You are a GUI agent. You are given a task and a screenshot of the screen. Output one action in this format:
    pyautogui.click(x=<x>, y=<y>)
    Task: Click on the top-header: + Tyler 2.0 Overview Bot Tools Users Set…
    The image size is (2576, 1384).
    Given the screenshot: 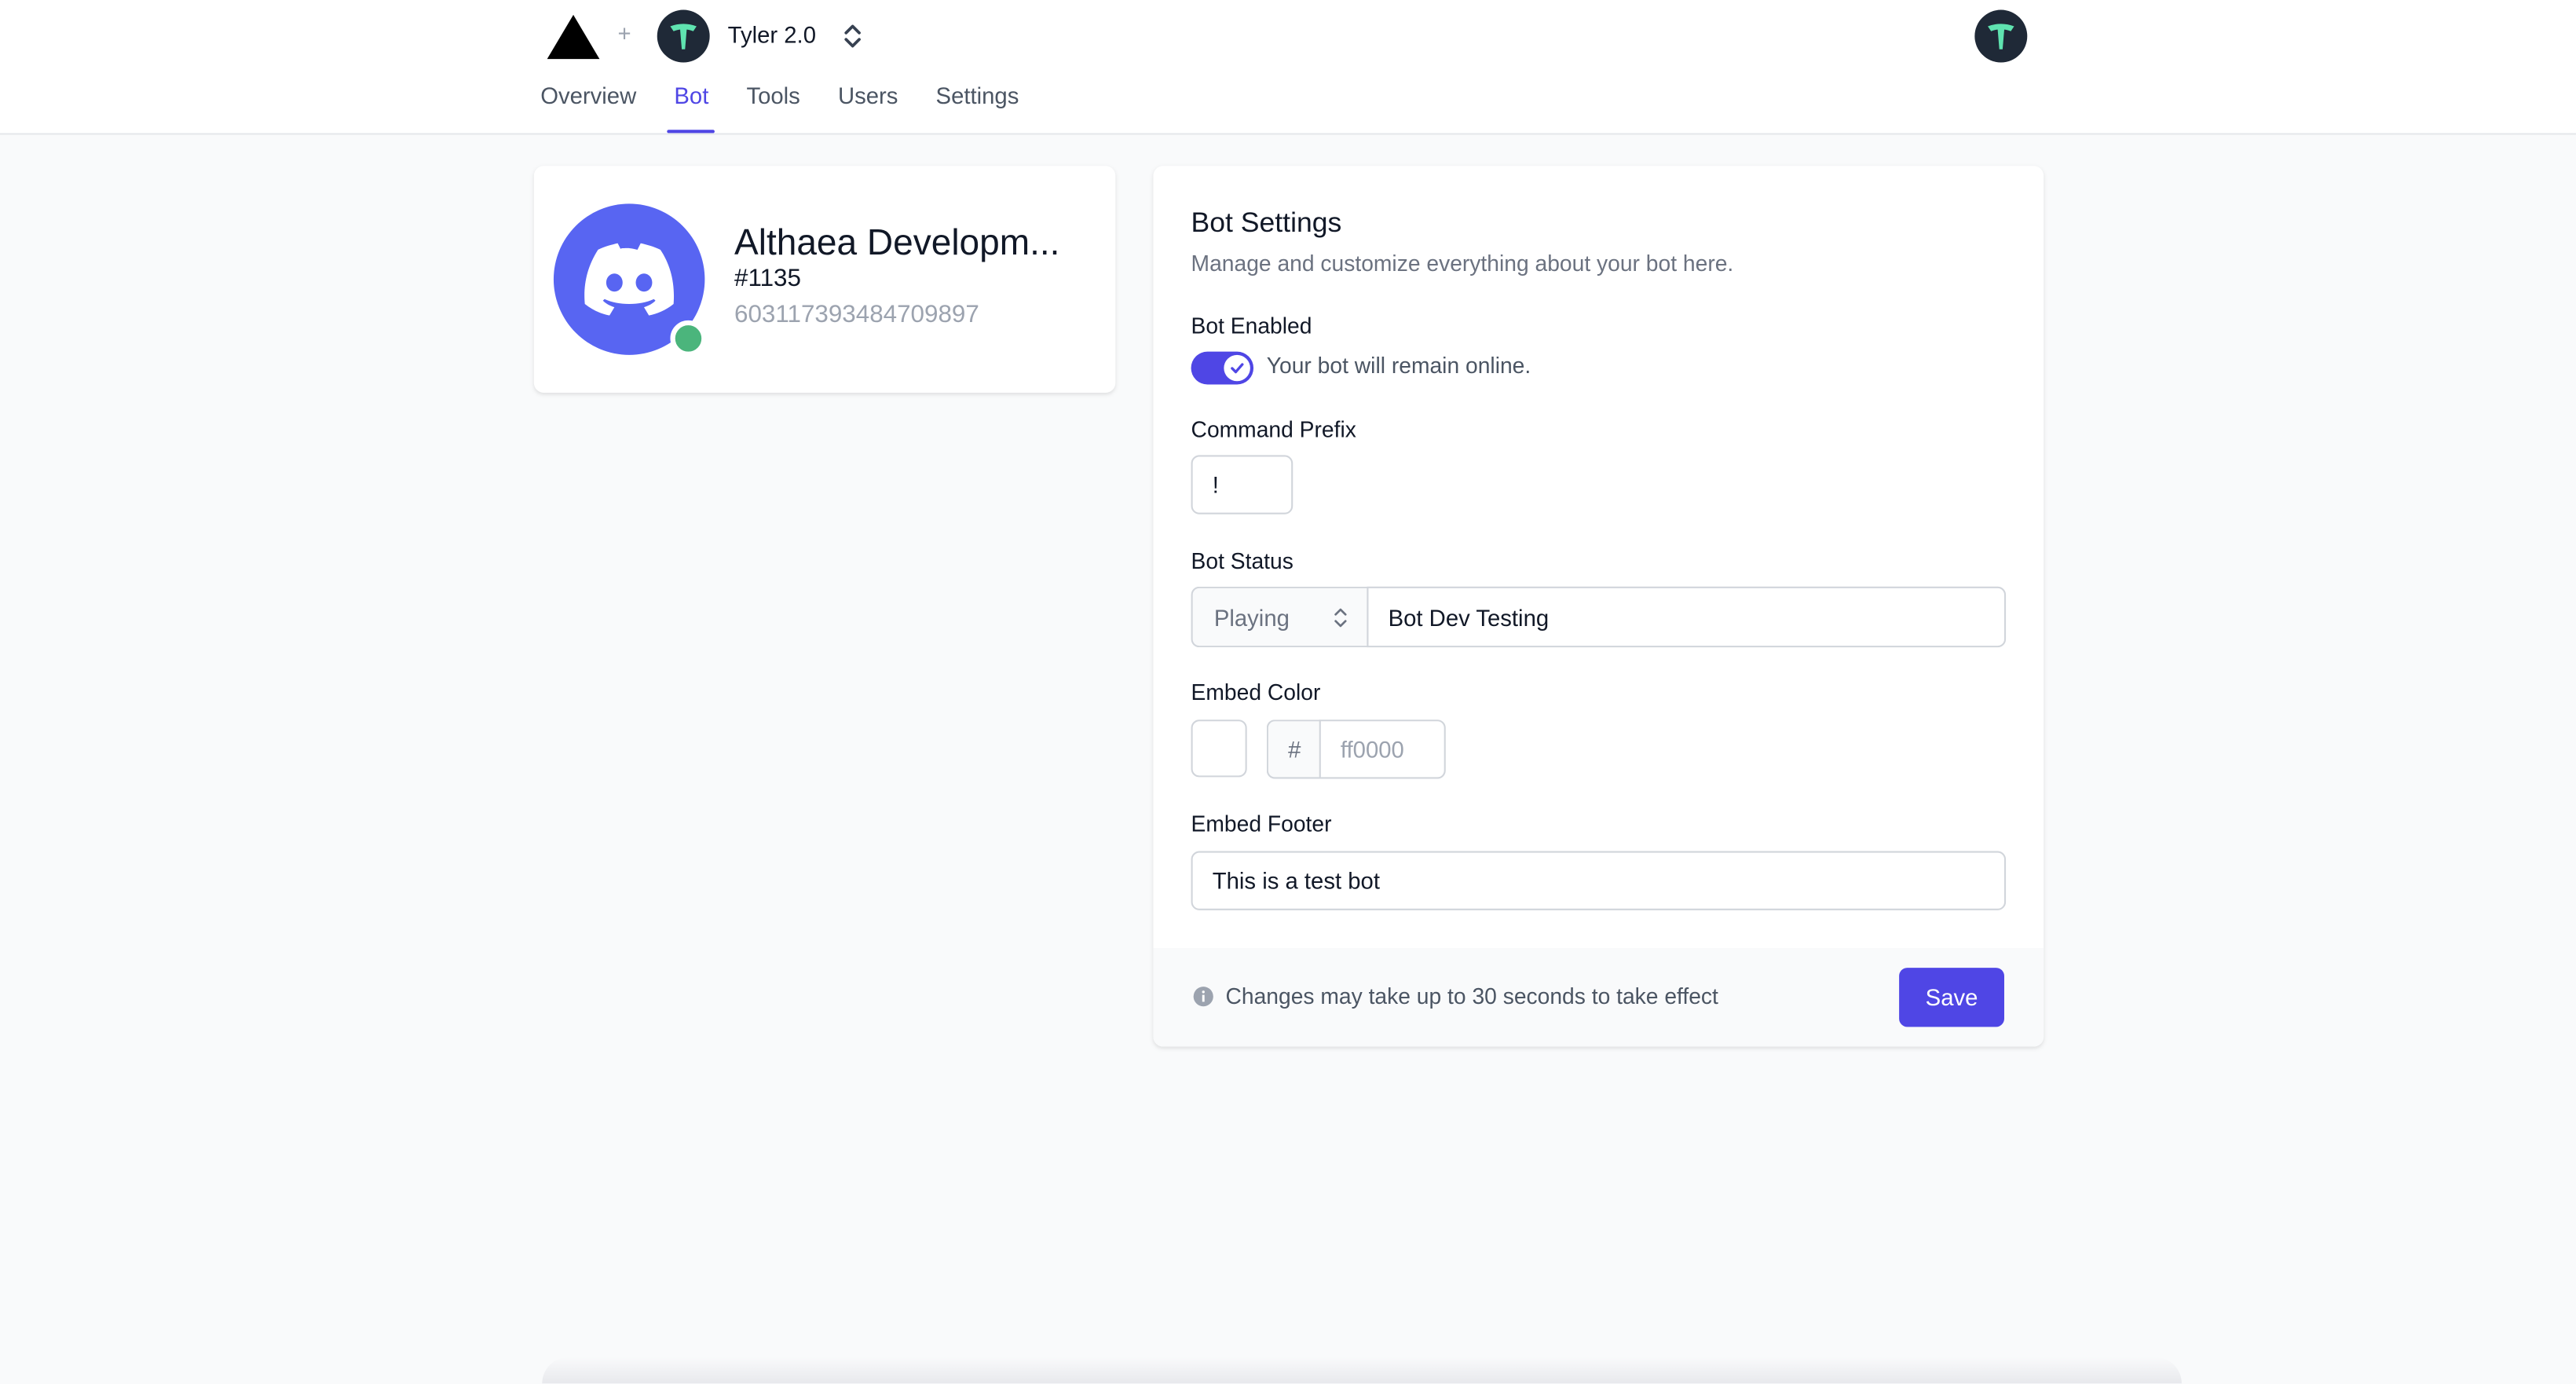 What is the action you would take?
    pyautogui.click(x=1288, y=67)
    